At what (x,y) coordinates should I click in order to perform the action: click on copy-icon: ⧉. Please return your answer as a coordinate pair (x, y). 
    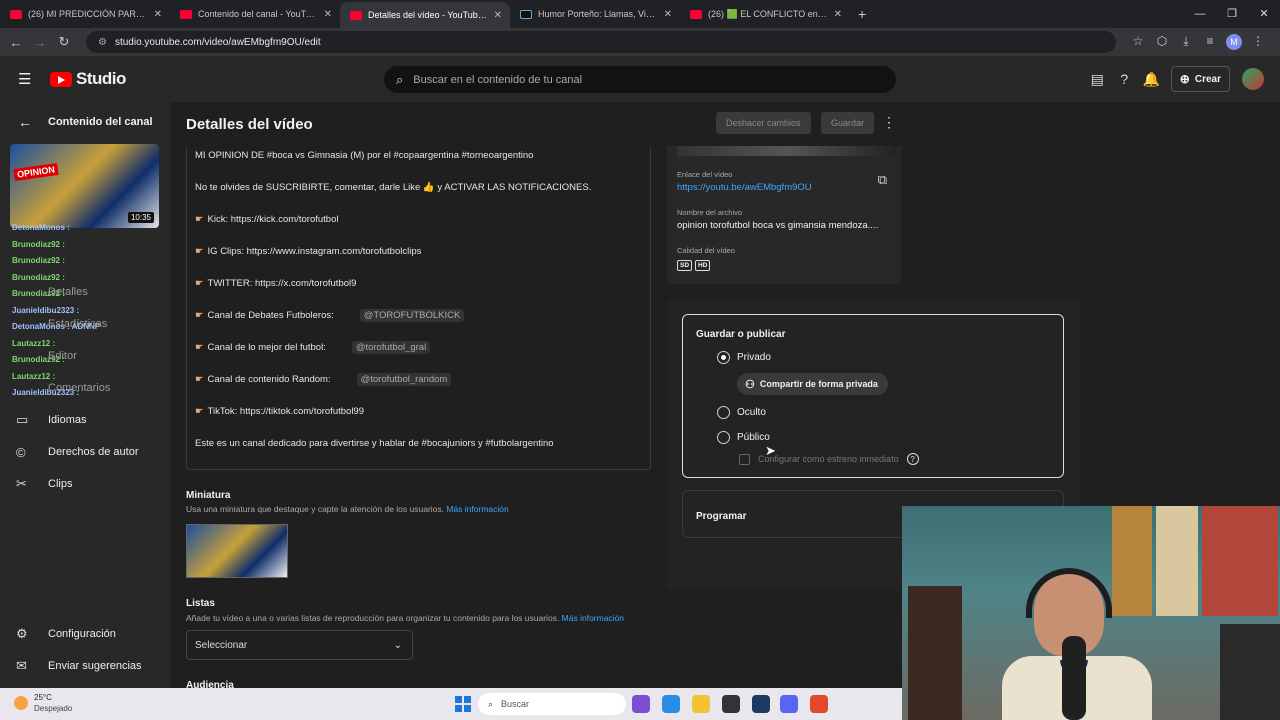
    Looking at the image, I should click on (882, 180).